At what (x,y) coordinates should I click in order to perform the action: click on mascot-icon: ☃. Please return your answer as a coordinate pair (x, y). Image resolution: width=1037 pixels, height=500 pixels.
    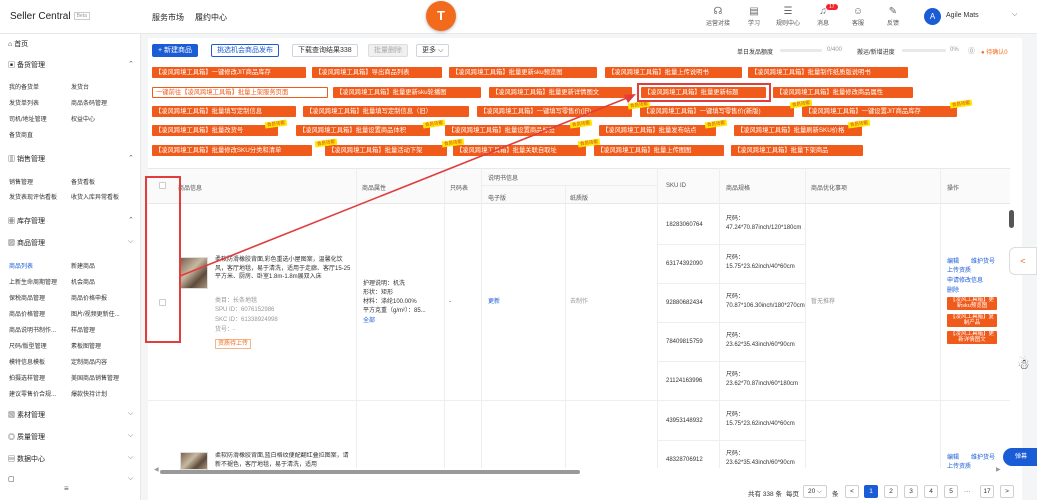
    Looking at the image, I should click on (1023, 374).